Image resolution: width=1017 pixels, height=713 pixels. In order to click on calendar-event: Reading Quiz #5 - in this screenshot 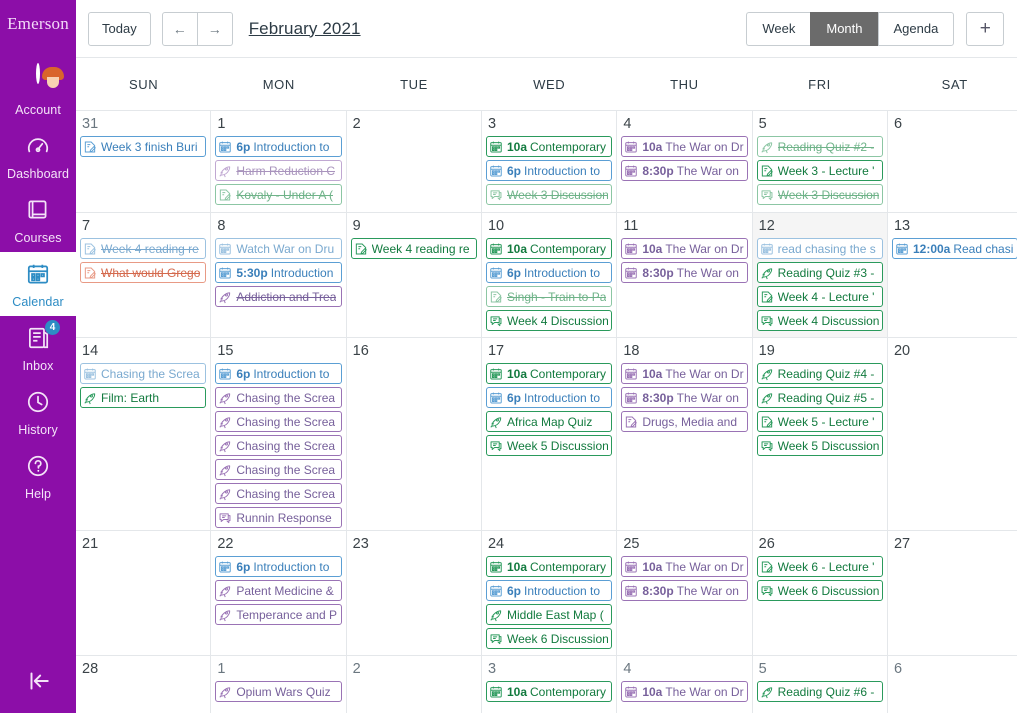, I will do `click(819, 397)`.